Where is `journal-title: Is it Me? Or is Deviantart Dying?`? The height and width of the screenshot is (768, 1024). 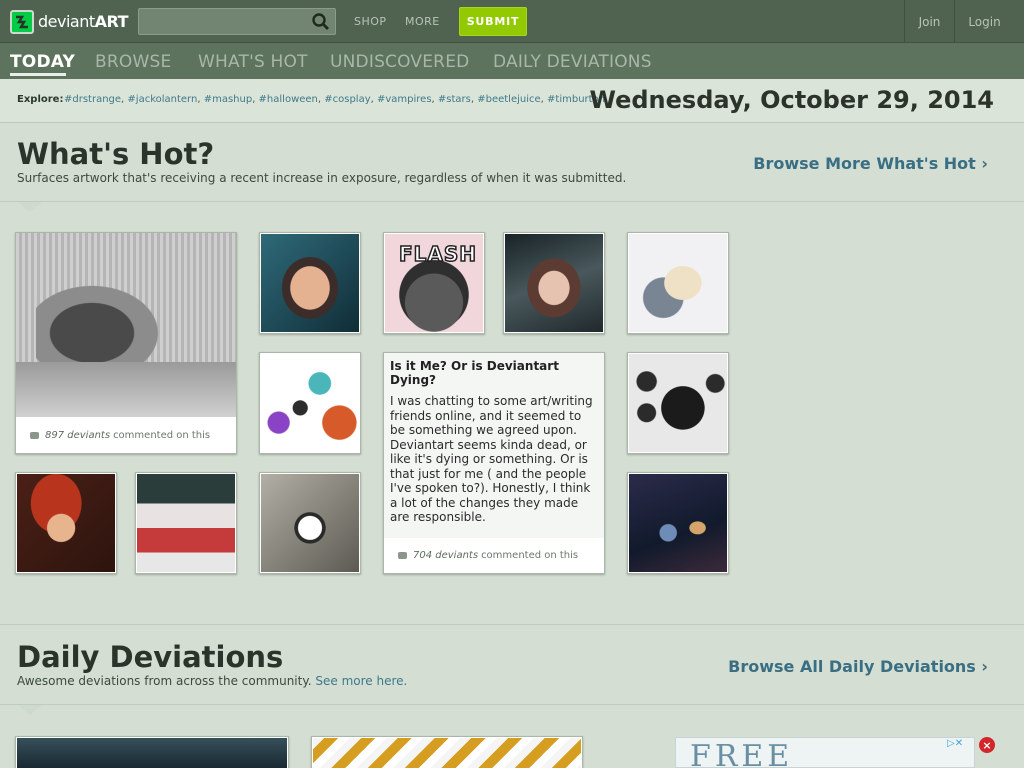 journal-title: Is it Me? Or is Deviantart Dying? is located at coordinates (474, 373).